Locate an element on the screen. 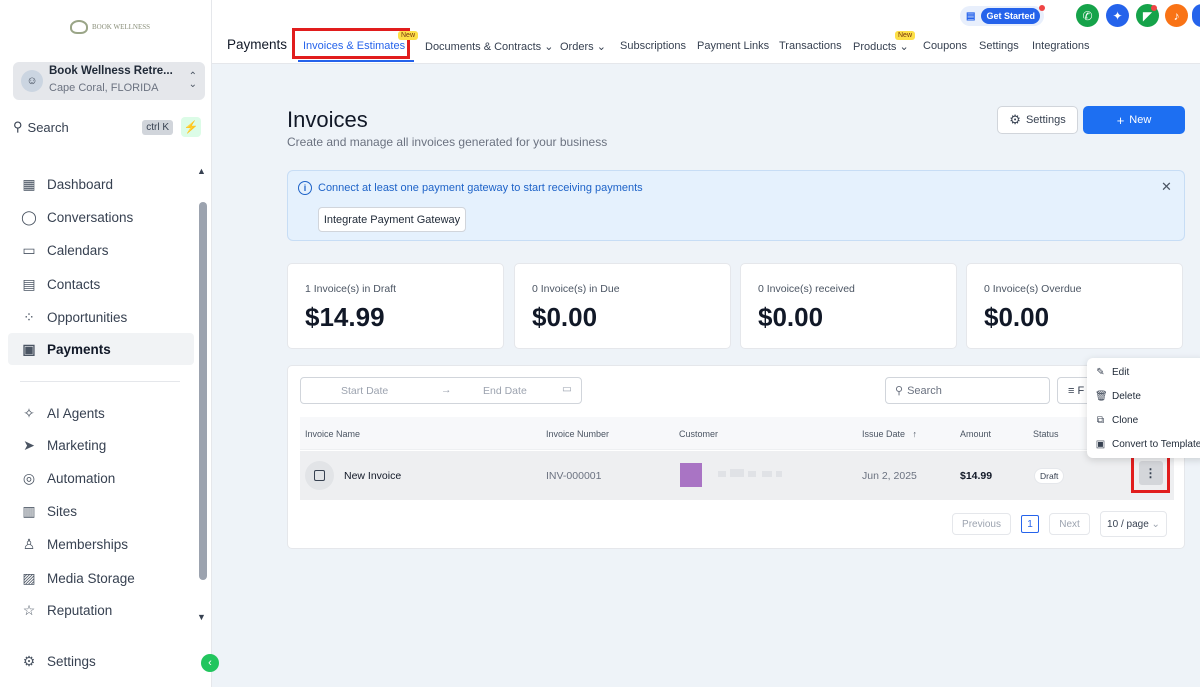  sidebar-item-reputation: ☆ Reputation is located at coordinates (101, 610).